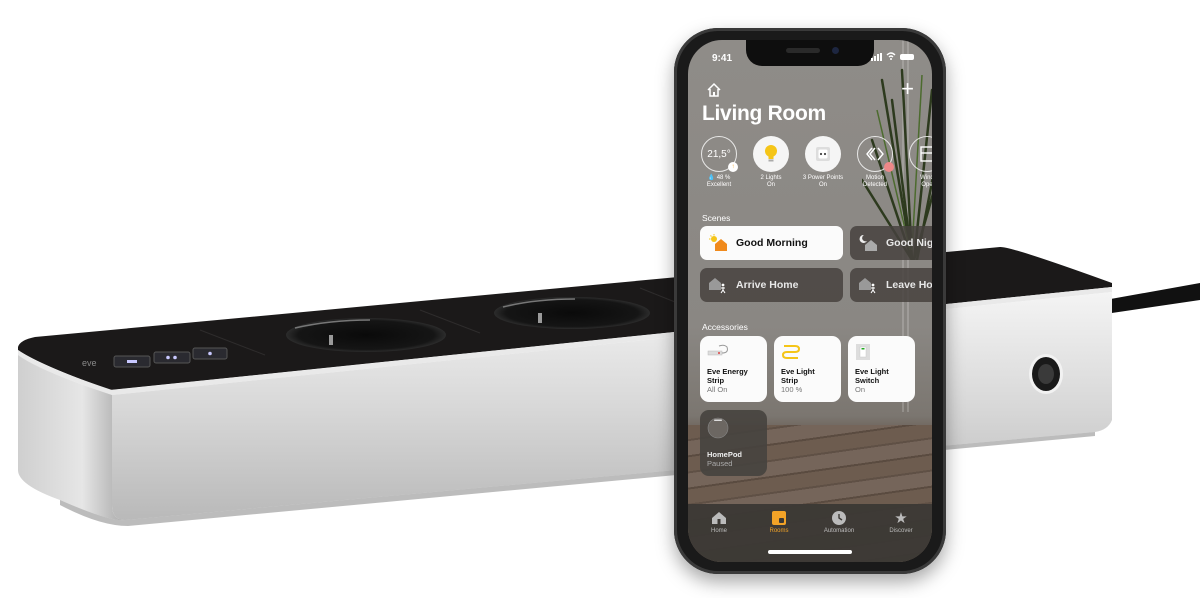  Describe the element at coordinates (733, 443) in the screenshot. I see `accessory-homepod: HomePod Paused` at that location.